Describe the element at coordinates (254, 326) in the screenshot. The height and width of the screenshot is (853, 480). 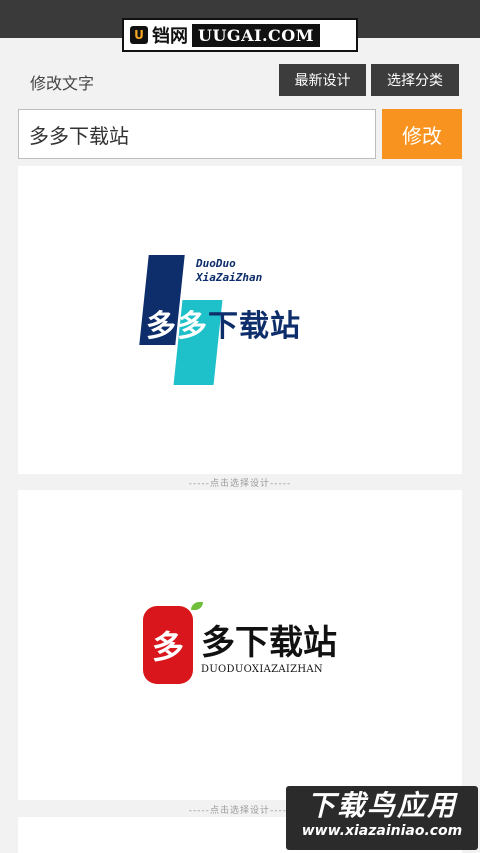
I see `logo-1-cn-part-b: 下载站` at that location.